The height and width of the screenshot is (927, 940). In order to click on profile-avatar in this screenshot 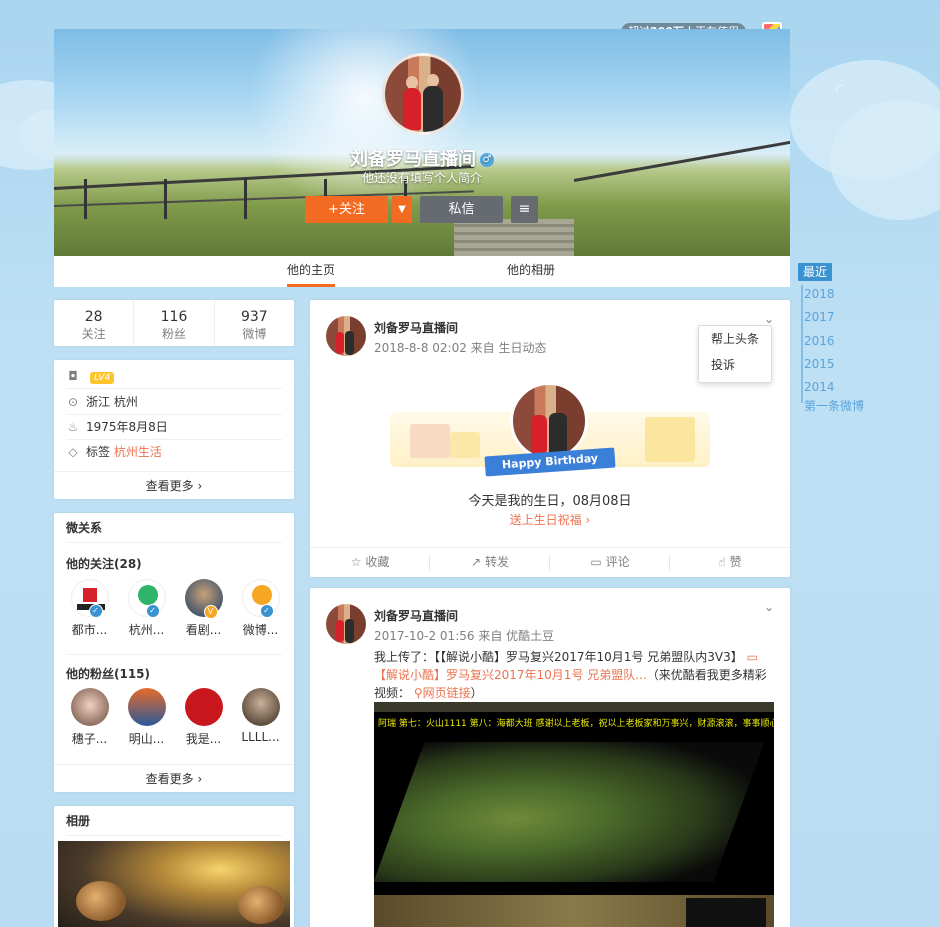, I will do `click(423, 94)`.